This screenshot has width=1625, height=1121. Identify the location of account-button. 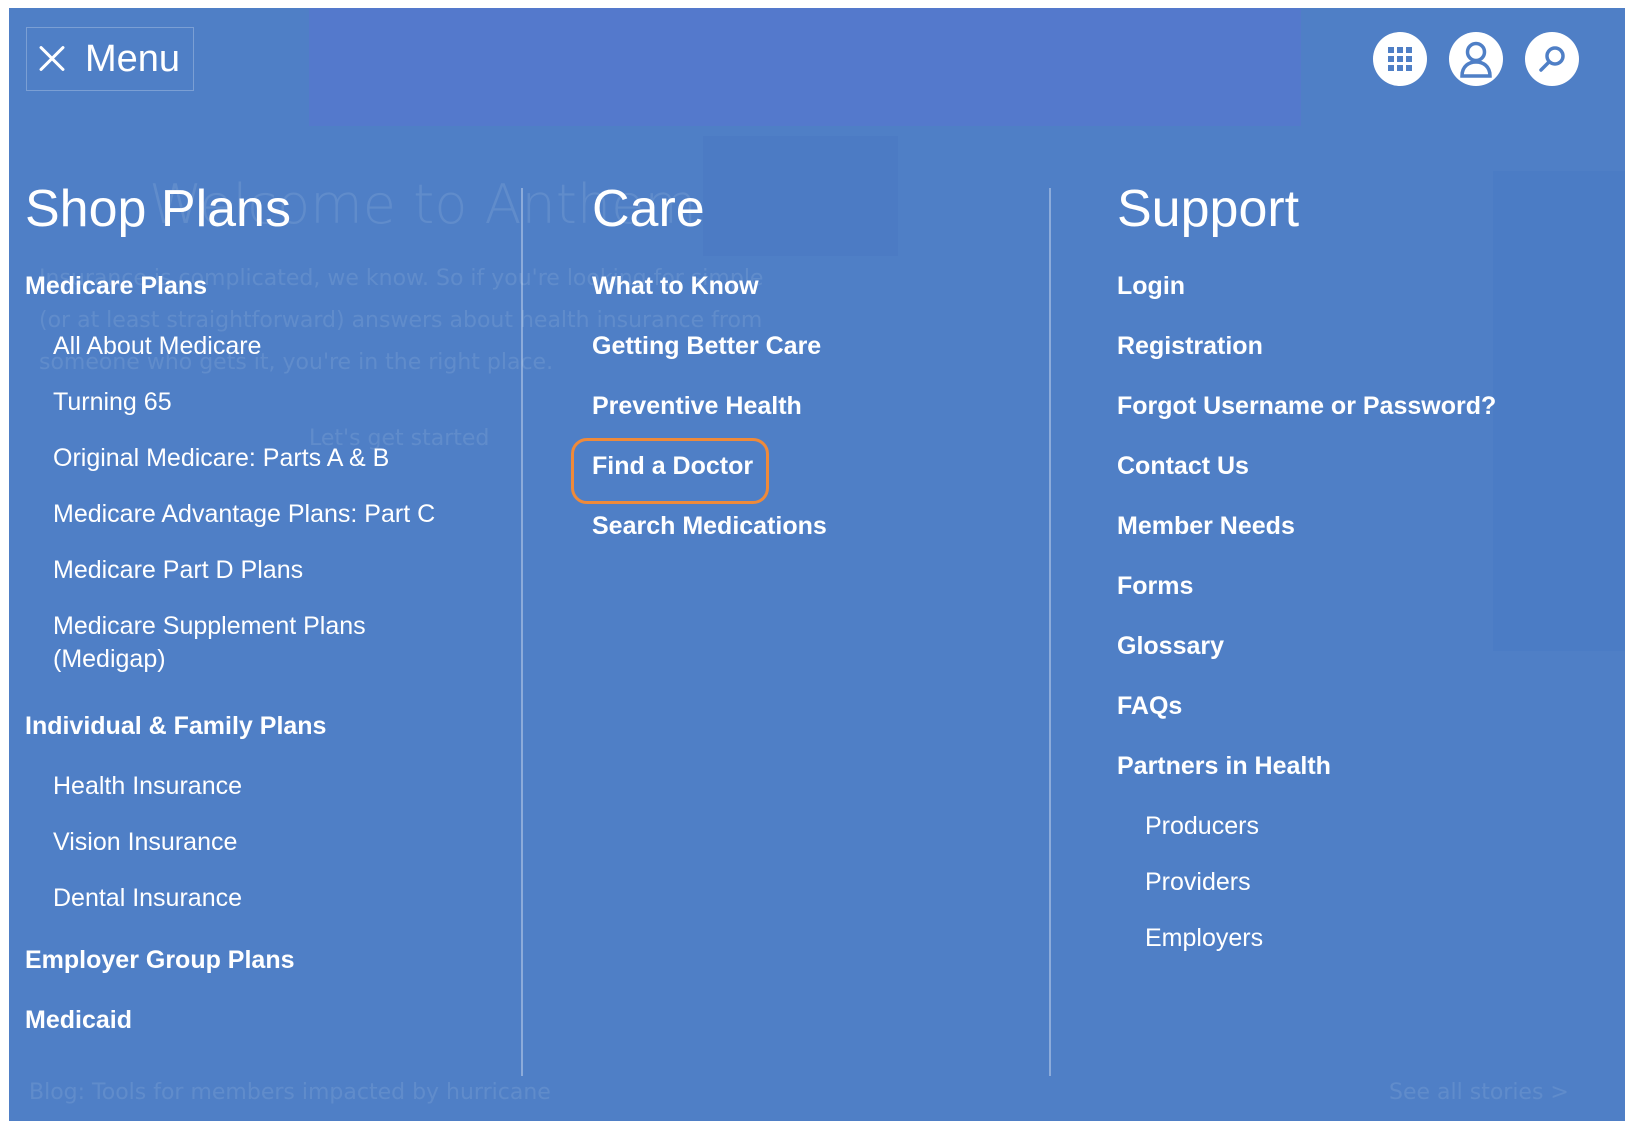
(1476, 59).